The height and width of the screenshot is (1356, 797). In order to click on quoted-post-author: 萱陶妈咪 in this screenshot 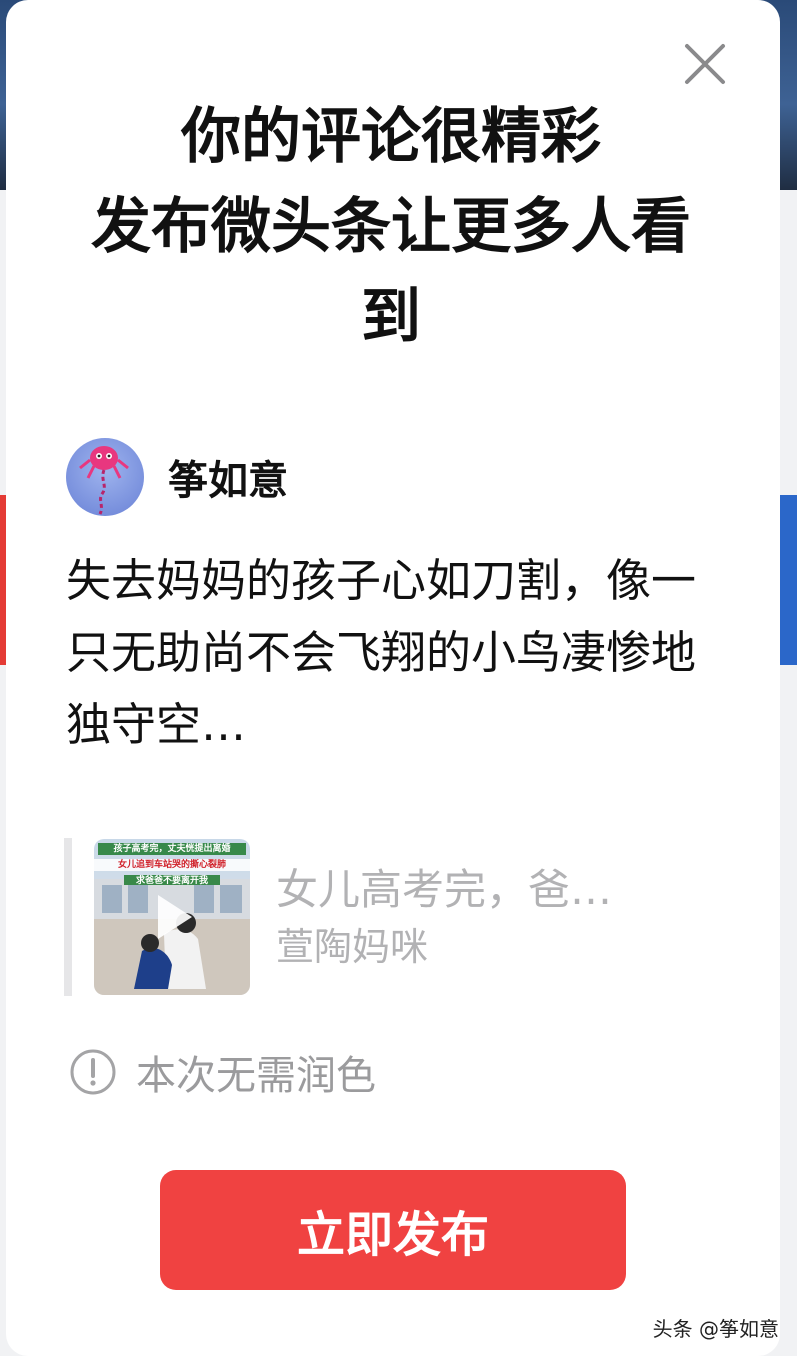, I will do `click(352, 947)`.